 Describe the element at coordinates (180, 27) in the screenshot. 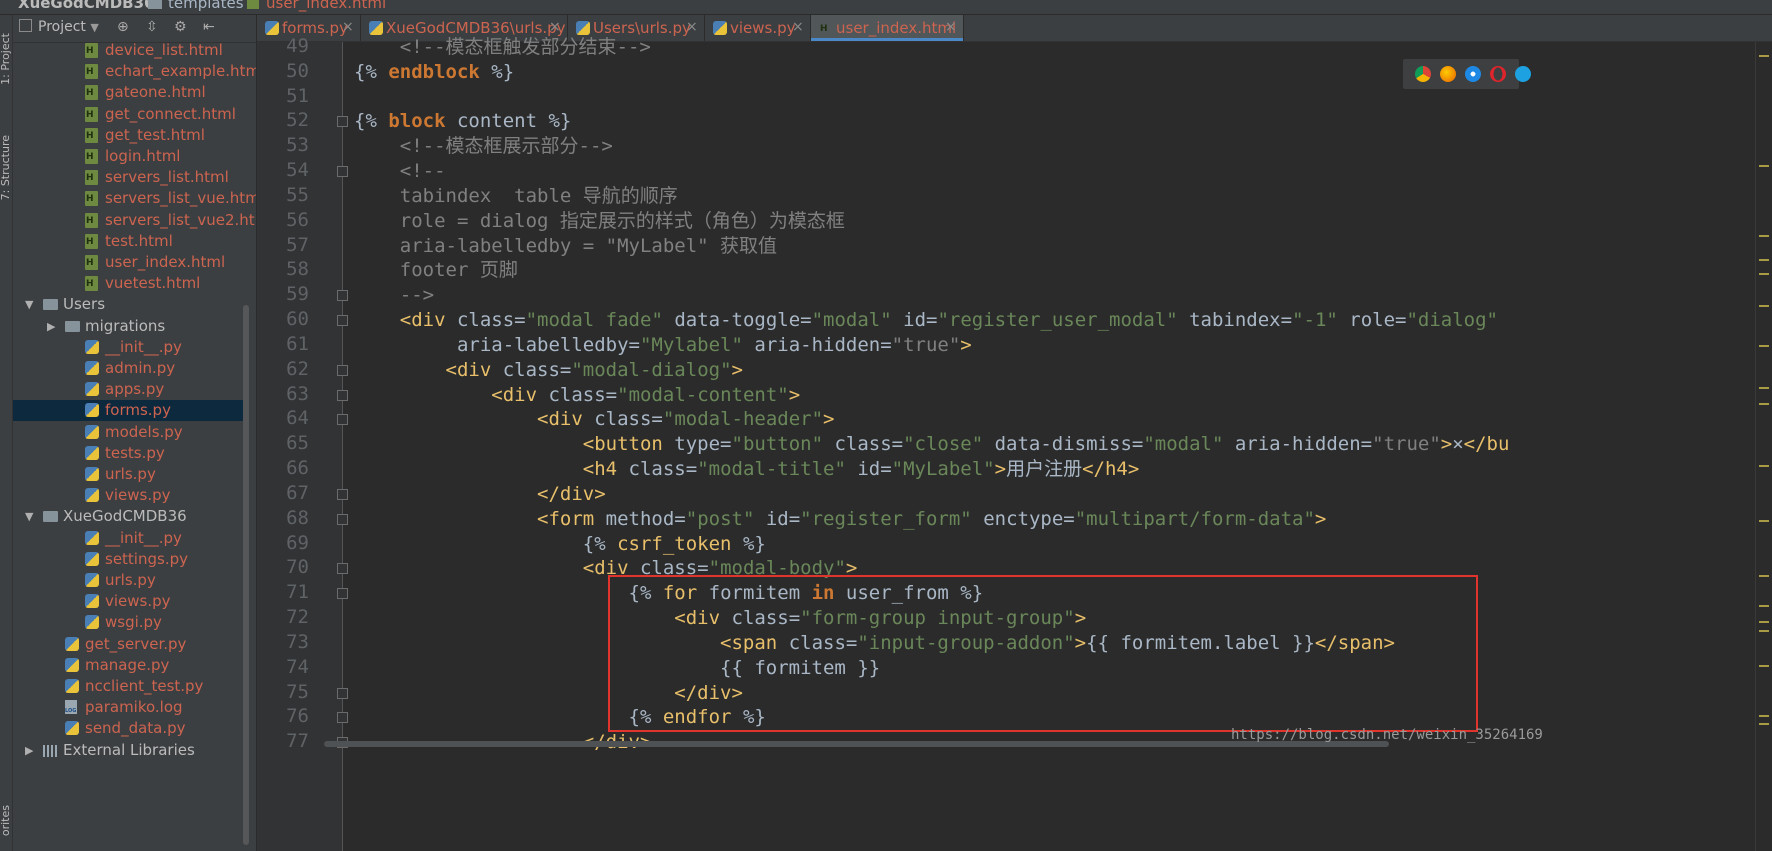

I see `gear-icon: ⚙` at that location.